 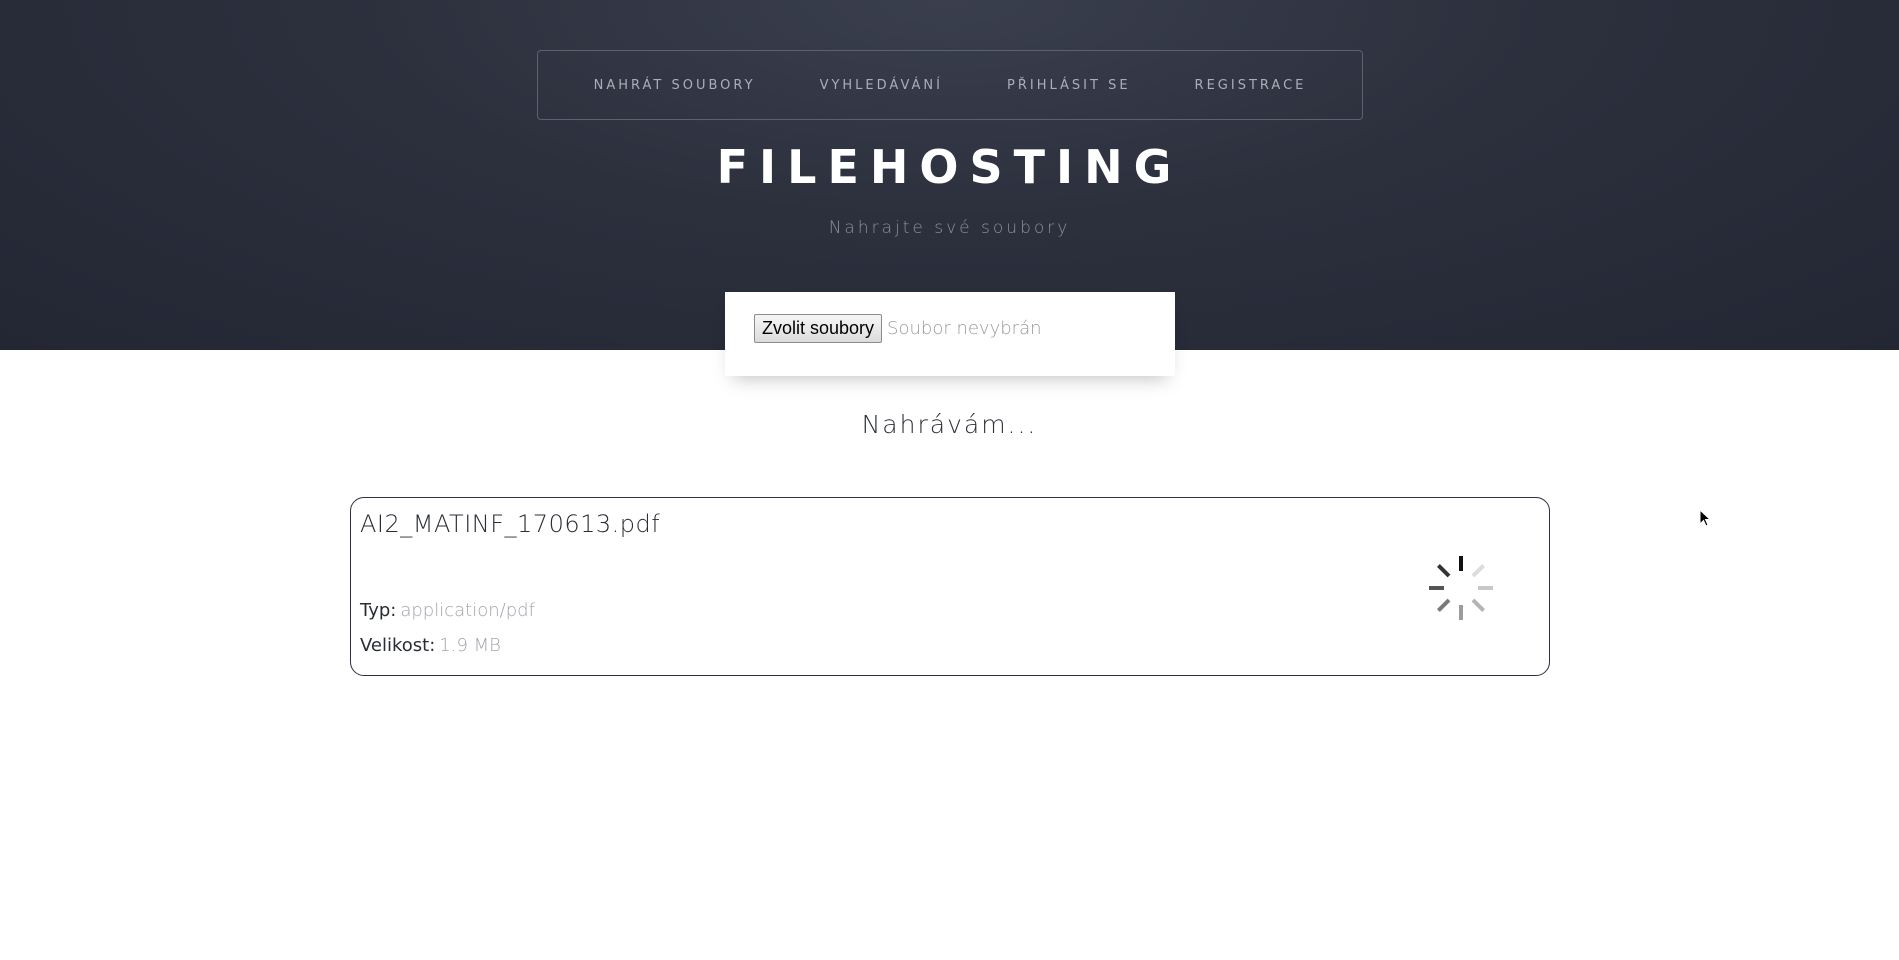 What do you see at coordinates (398, 645) in the screenshot?
I see `file-size-label: Velikost:` at bounding box center [398, 645].